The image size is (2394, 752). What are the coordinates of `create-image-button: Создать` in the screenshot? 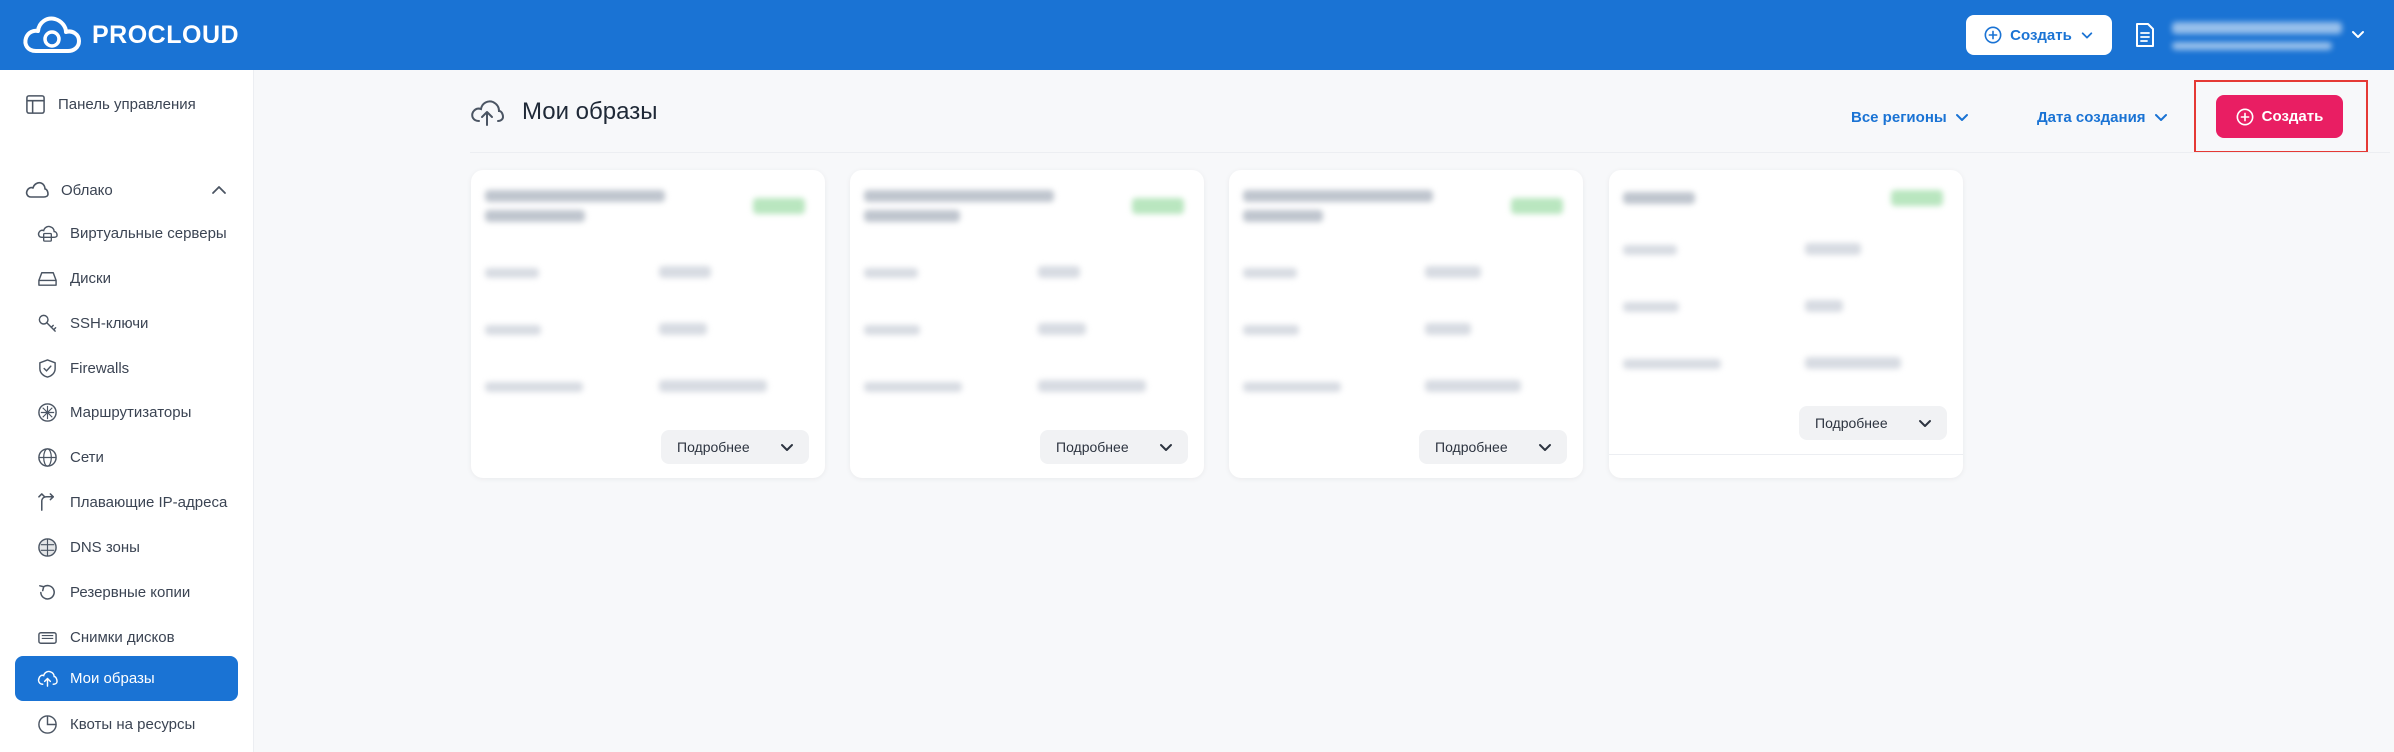 It's located at (2279, 116).